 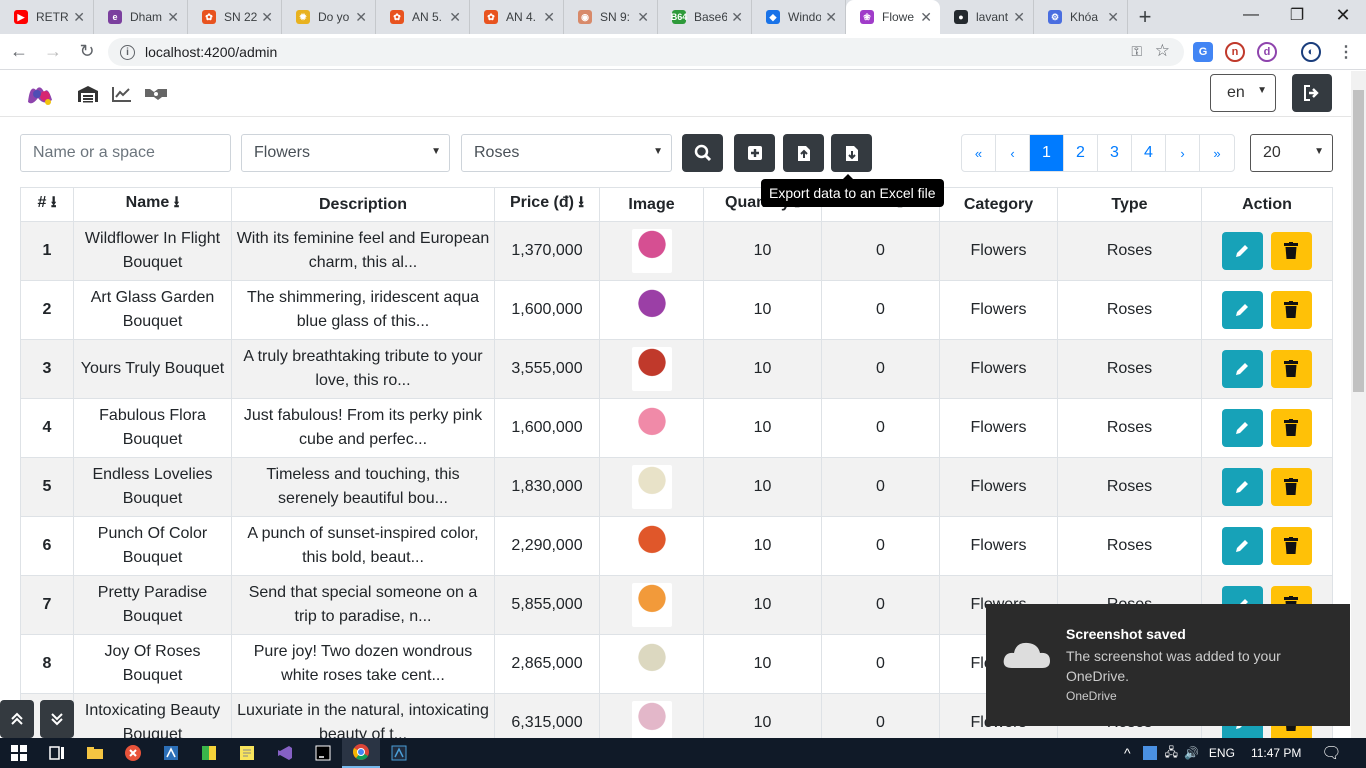 I want to click on page-link: 2, so click(x=1081, y=153).